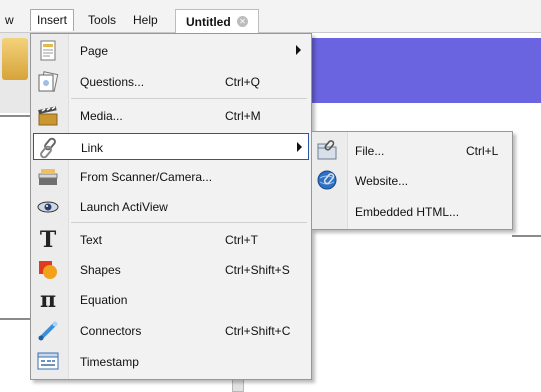 The height and width of the screenshot is (392, 541). I want to click on notes-icon, so click(15, 59).